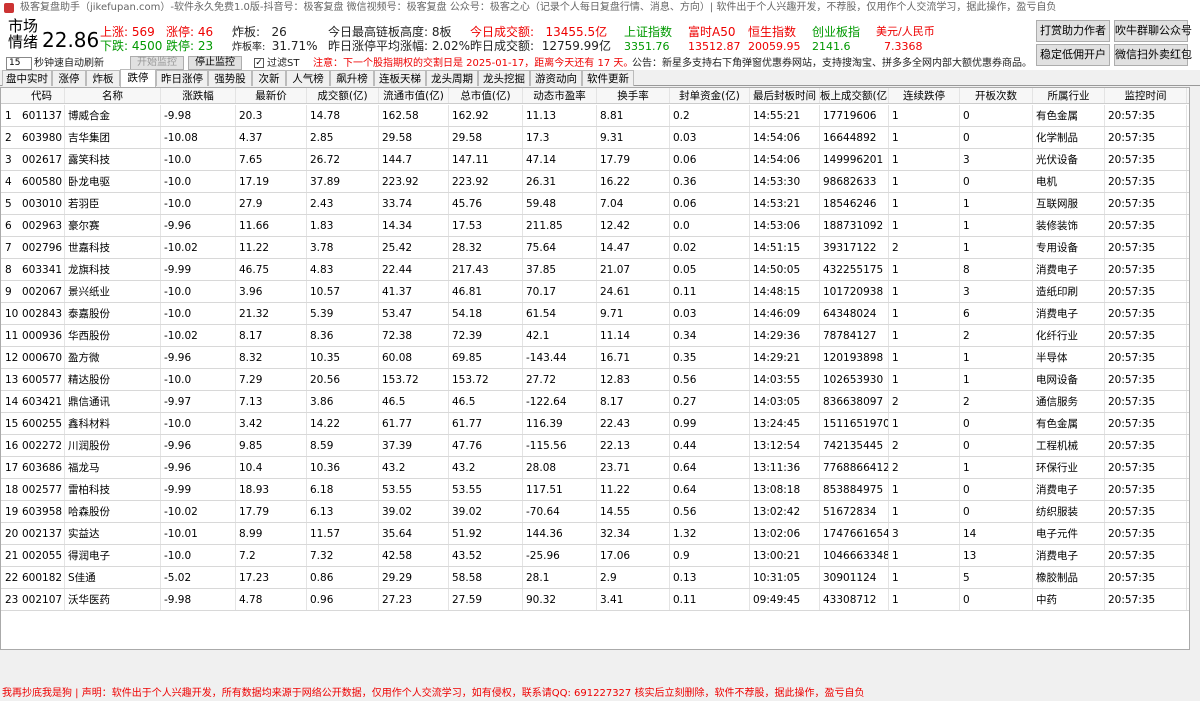 This screenshot has width=1200, height=701. What do you see at coordinates (8, 160) in the screenshot?
I see `row-index: 3` at bounding box center [8, 160].